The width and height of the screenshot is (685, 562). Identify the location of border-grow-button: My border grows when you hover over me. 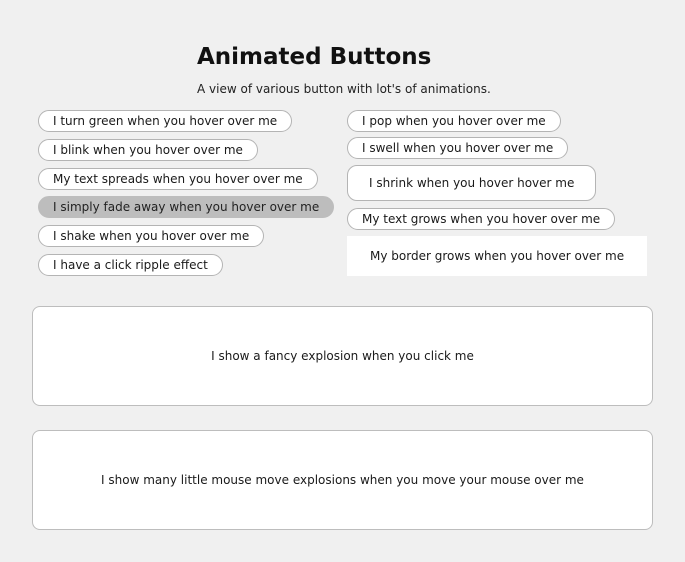
(497, 256).